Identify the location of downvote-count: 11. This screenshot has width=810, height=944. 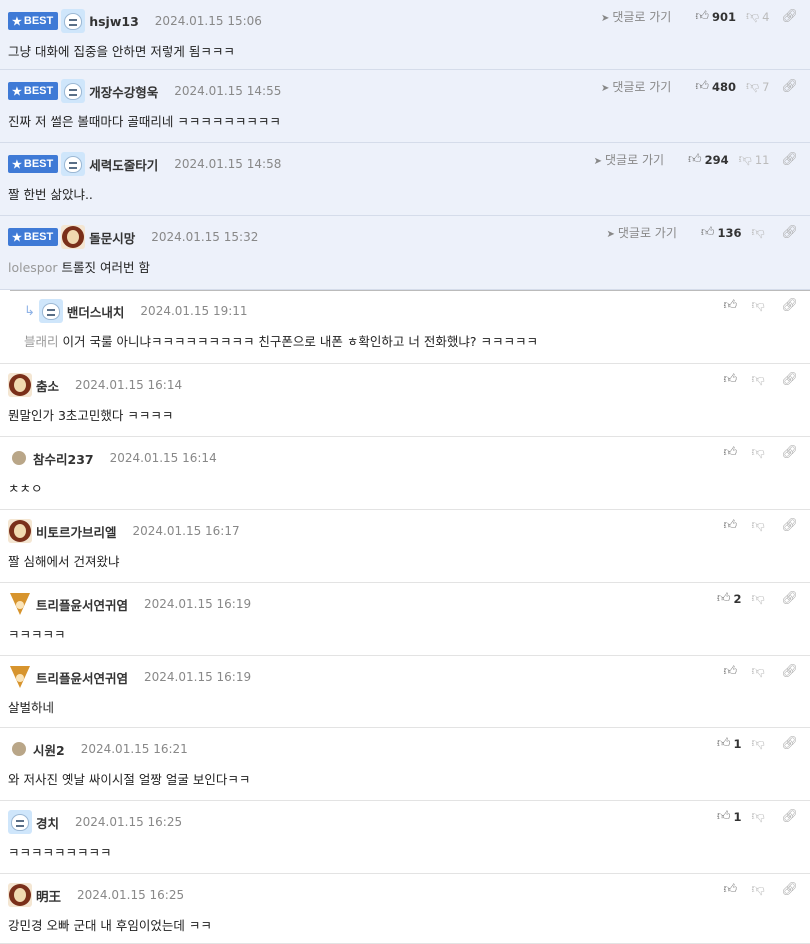
(762, 159).